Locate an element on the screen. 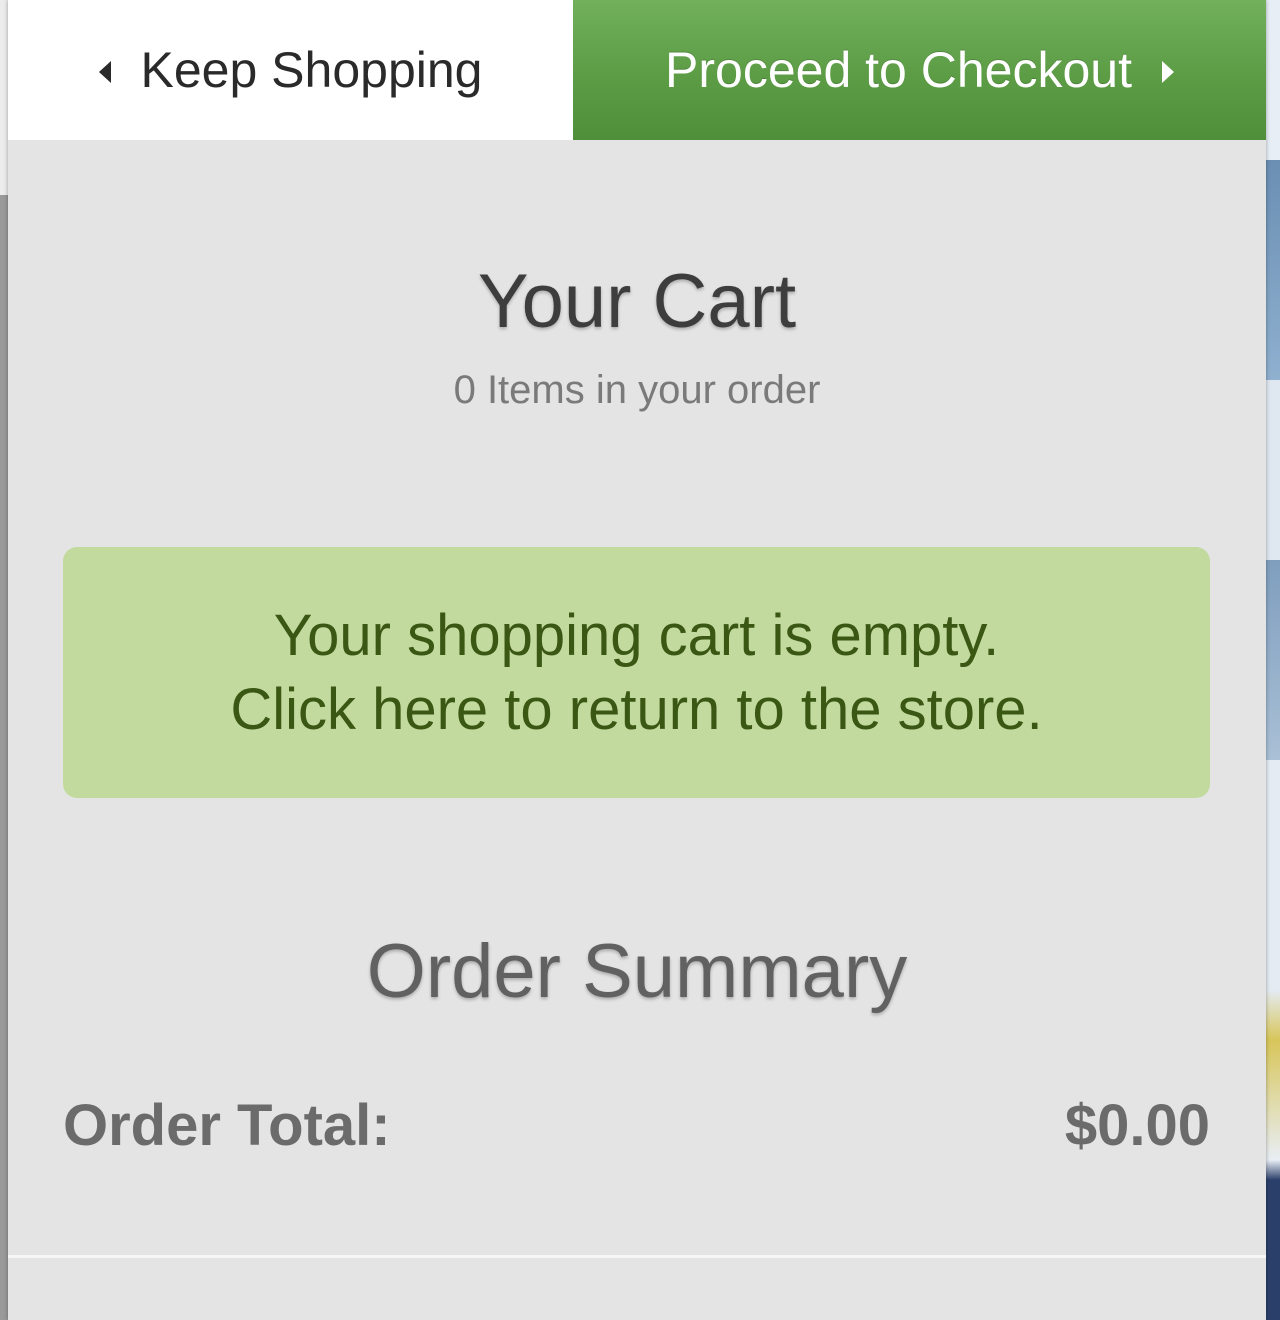 The width and height of the screenshot is (1280, 1320). background-page-left is located at coordinates (4, 660).